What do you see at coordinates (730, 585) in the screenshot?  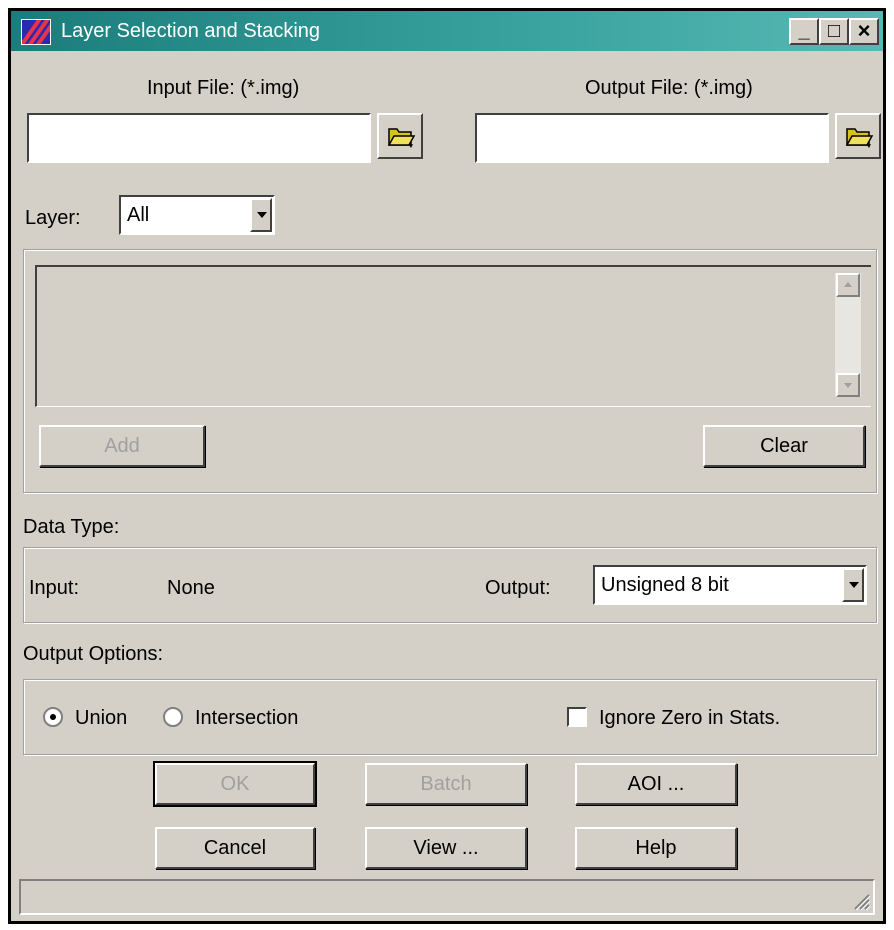 I see `output-type-select: Unsigned 8 bit` at bounding box center [730, 585].